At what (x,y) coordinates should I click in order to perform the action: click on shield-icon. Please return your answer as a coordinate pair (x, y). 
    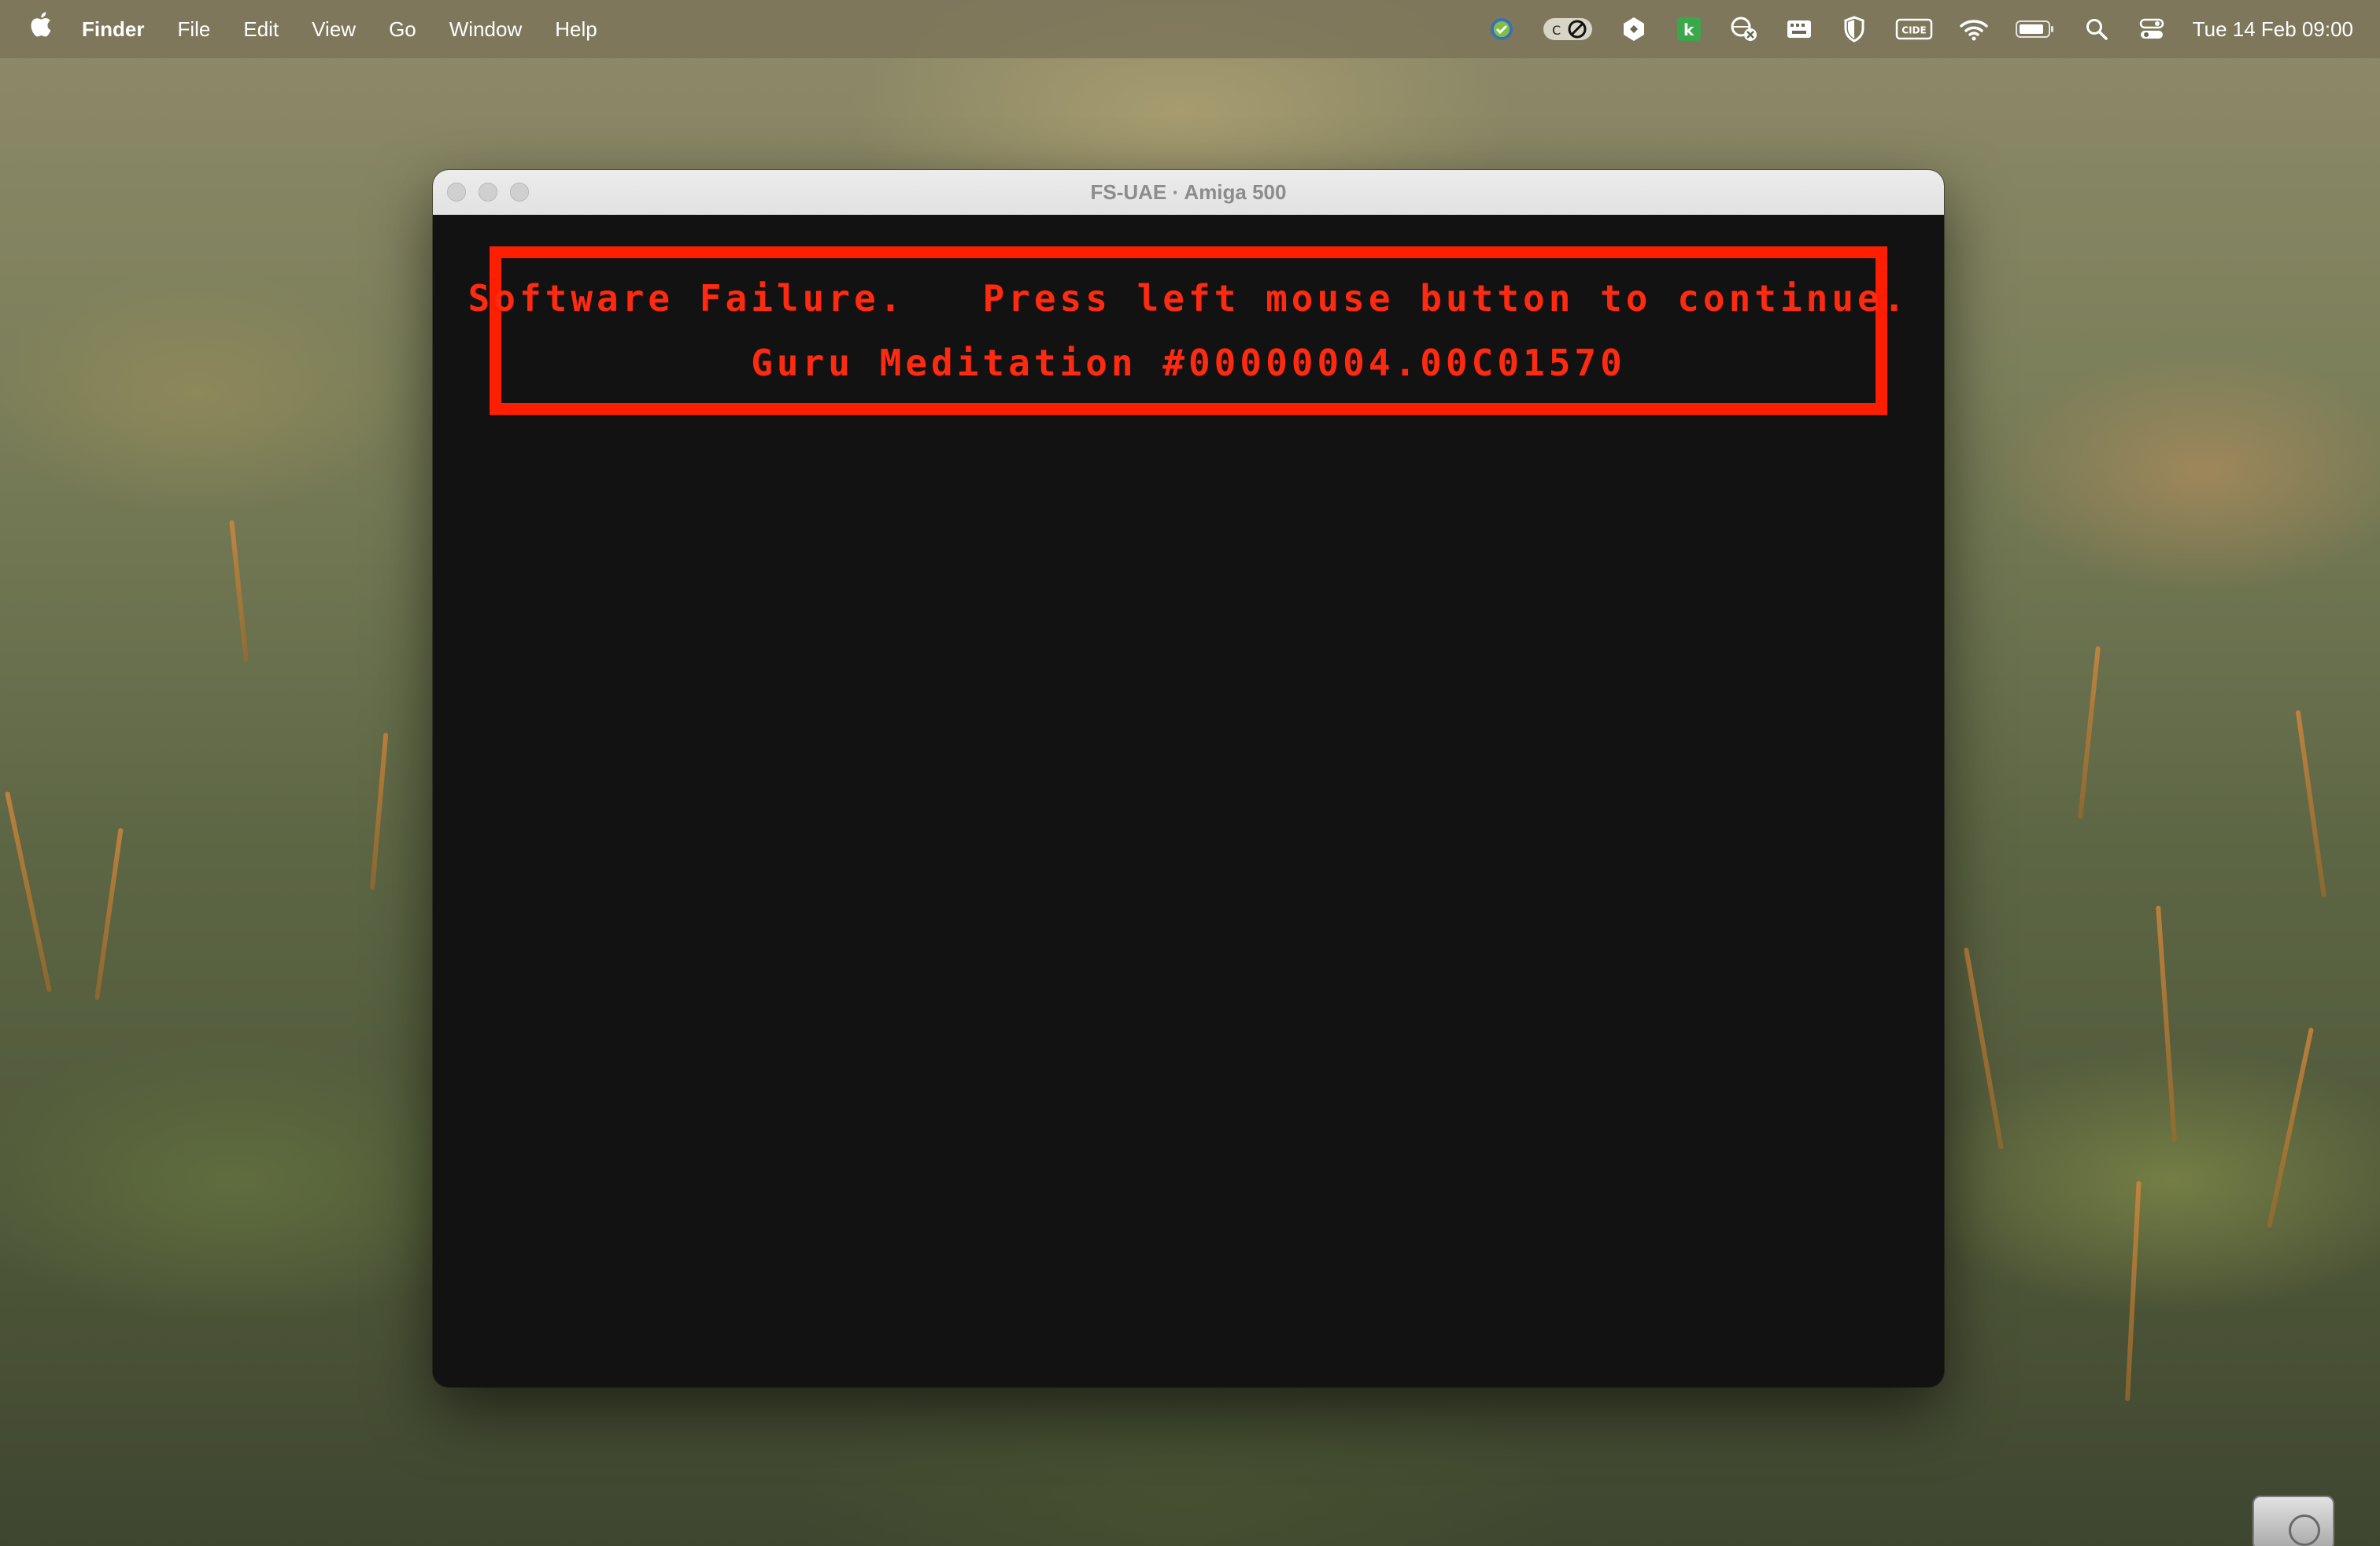
    Looking at the image, I should click on (1854, 29).